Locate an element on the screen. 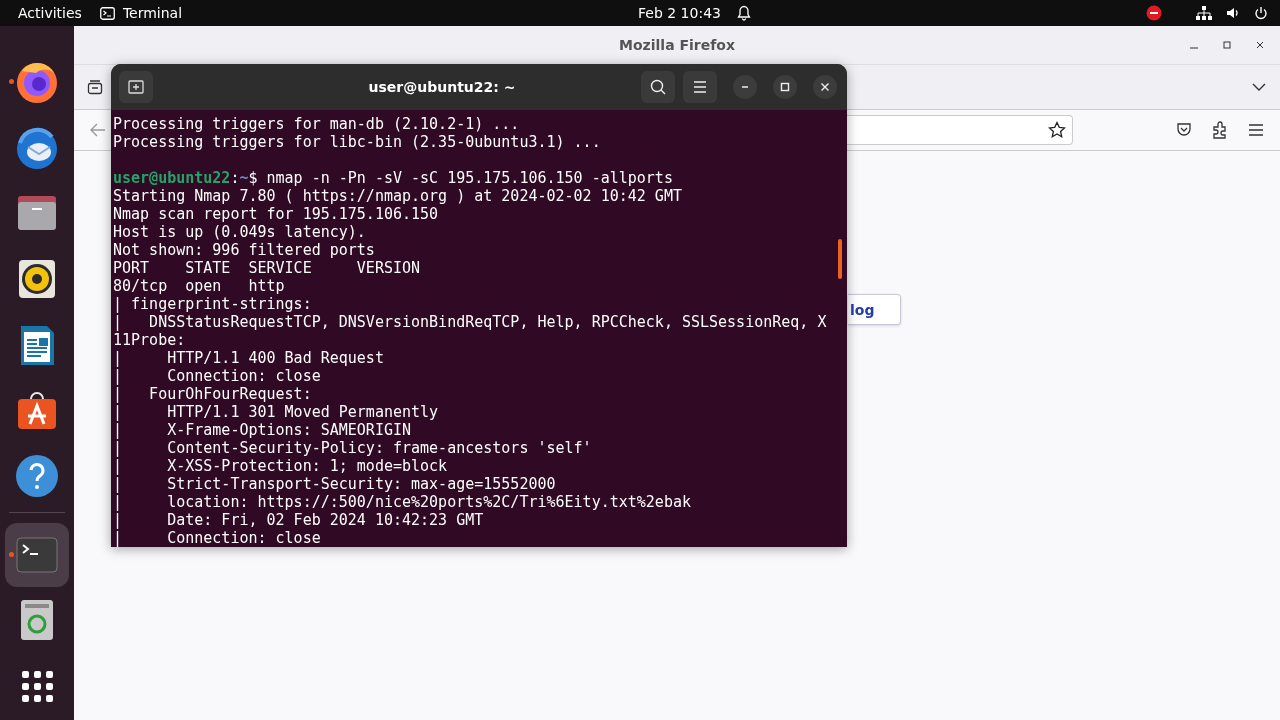  search-icon is located at coordinates (658, 87).